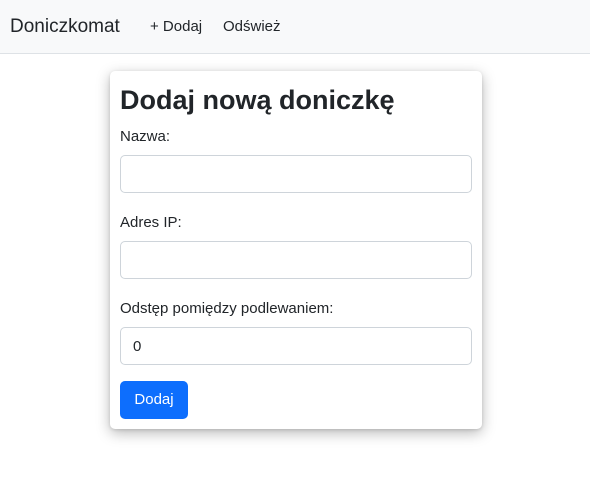 The height and width of the screenshot is (479, 590). Describe the element at coordinates (296, 174) in the screenshot. I see `name-input` at that location.